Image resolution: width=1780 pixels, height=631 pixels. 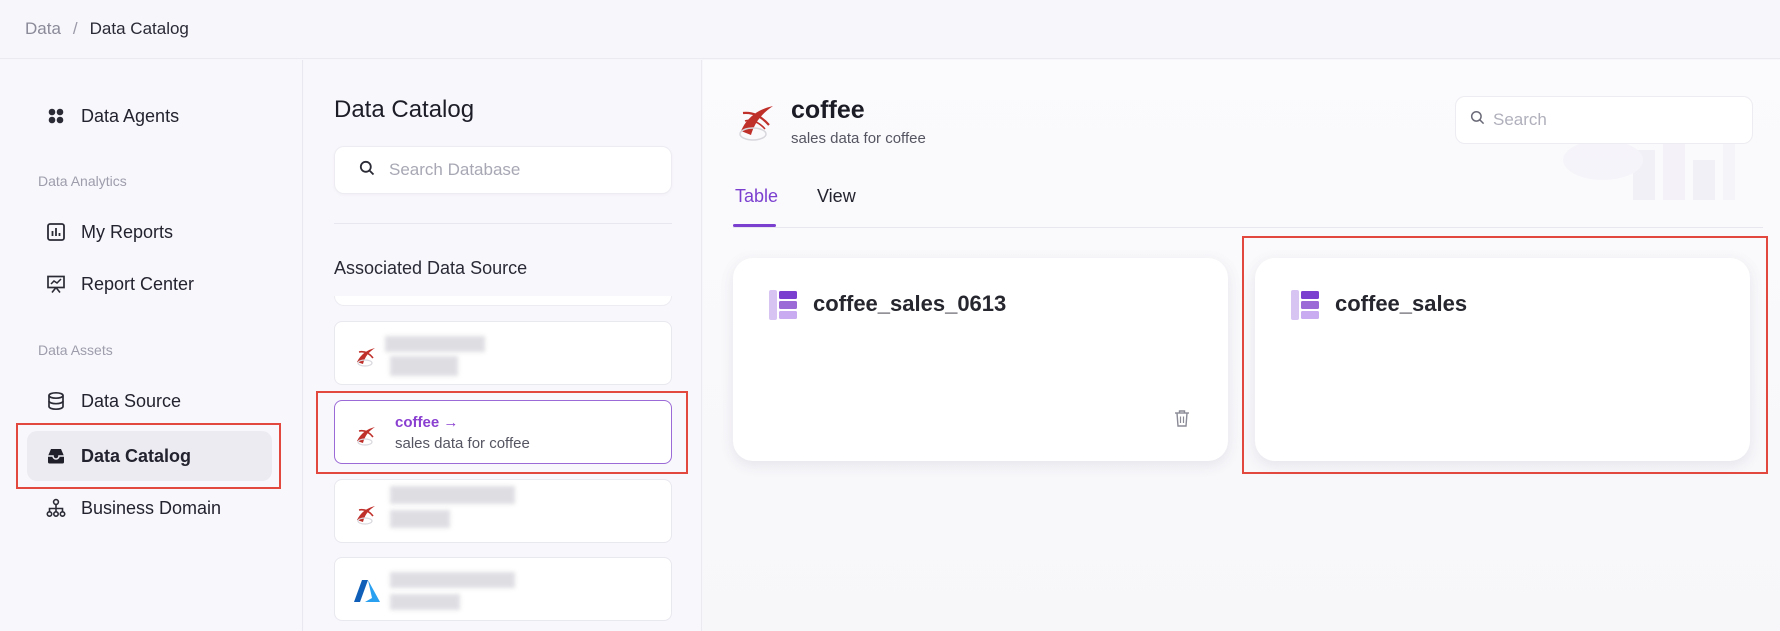 I want to click on azure-icon, so click(x=366, y=591).